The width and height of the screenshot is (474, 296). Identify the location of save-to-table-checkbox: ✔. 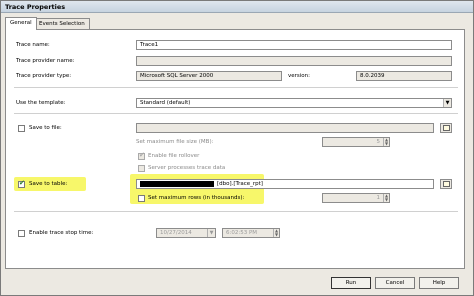
(21, 183).